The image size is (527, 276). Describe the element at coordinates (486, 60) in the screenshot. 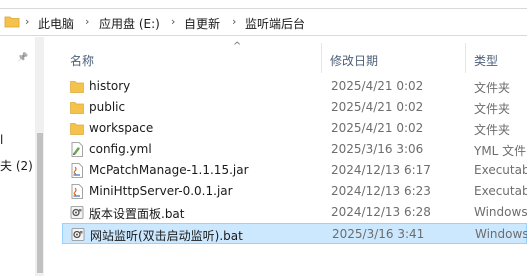

I see `column-header-type: 类型` at that location.